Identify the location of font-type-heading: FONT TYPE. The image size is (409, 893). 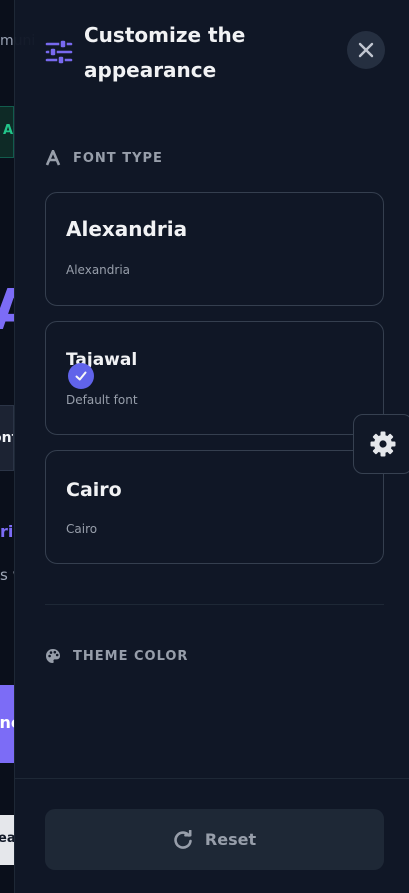
(104, 158).